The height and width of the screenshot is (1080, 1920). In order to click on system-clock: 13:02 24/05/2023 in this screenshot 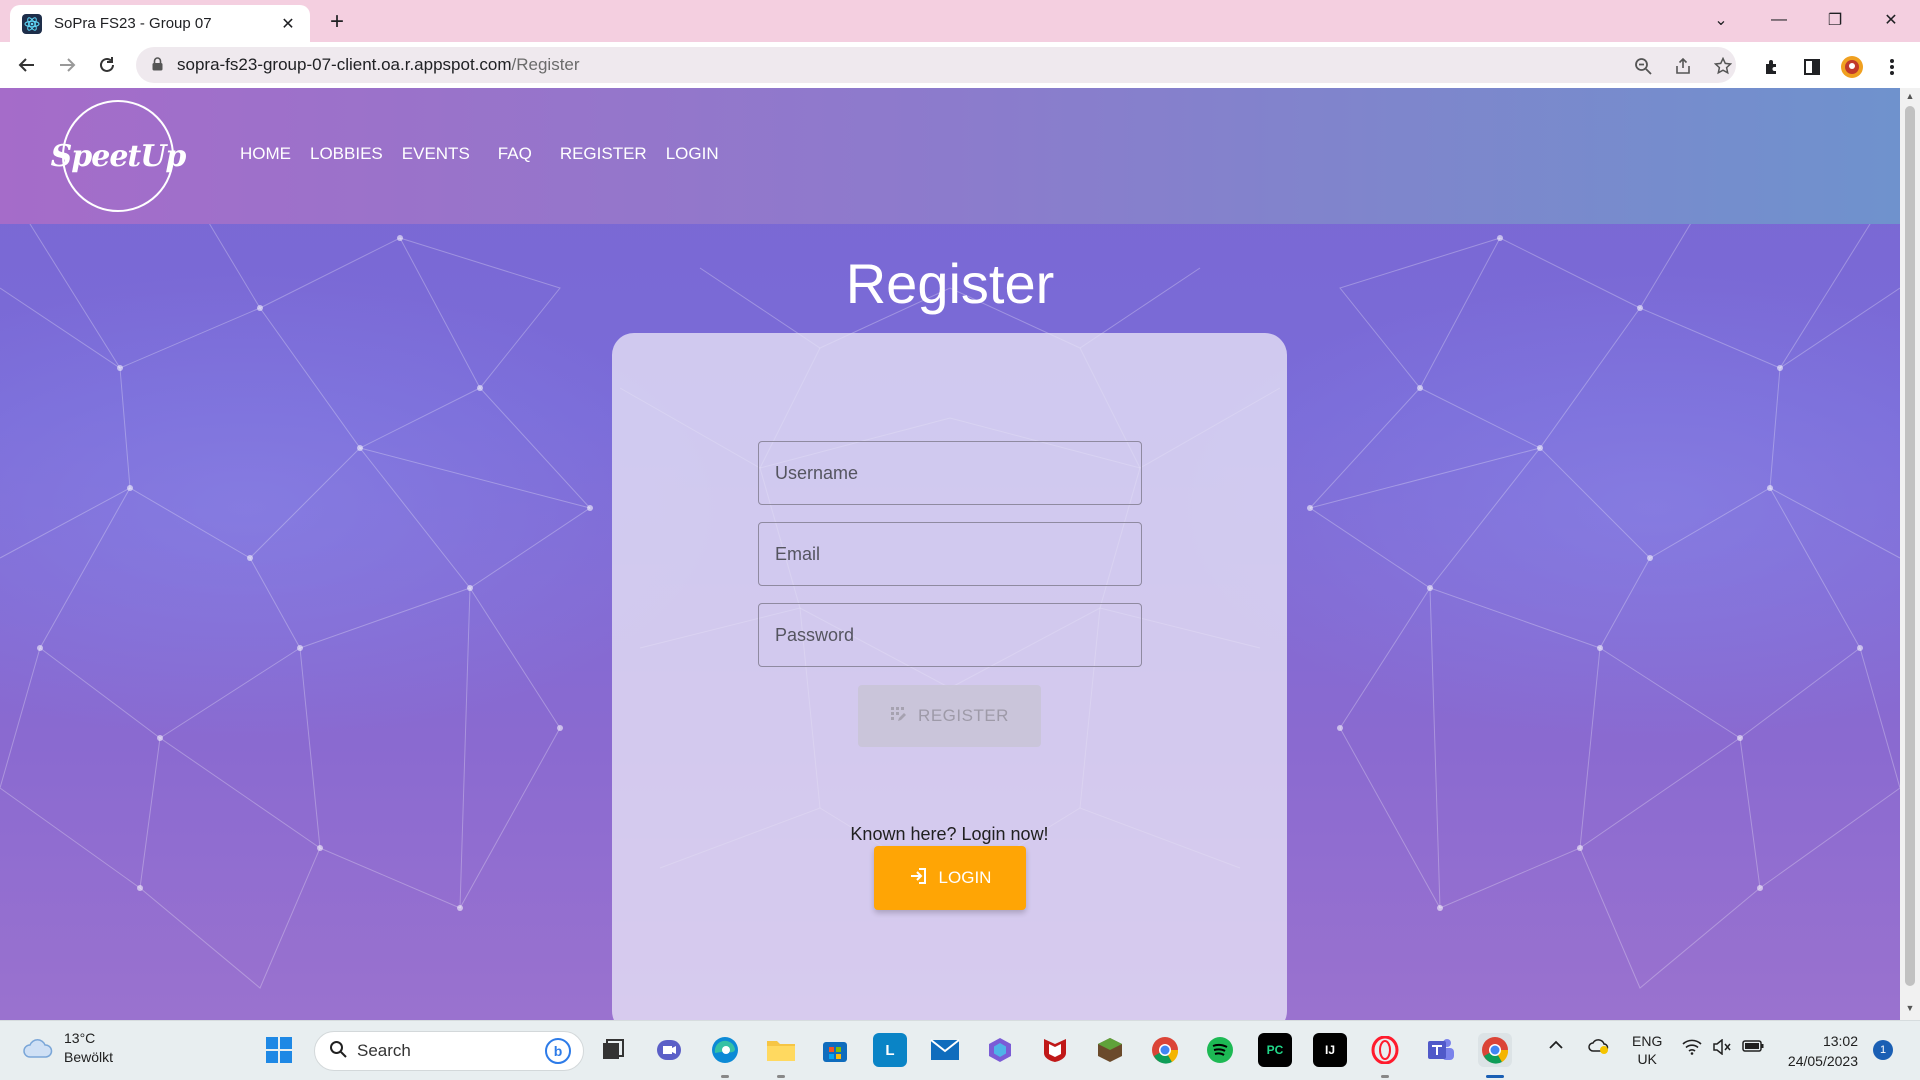, I will do `click(1814, 1051)`.